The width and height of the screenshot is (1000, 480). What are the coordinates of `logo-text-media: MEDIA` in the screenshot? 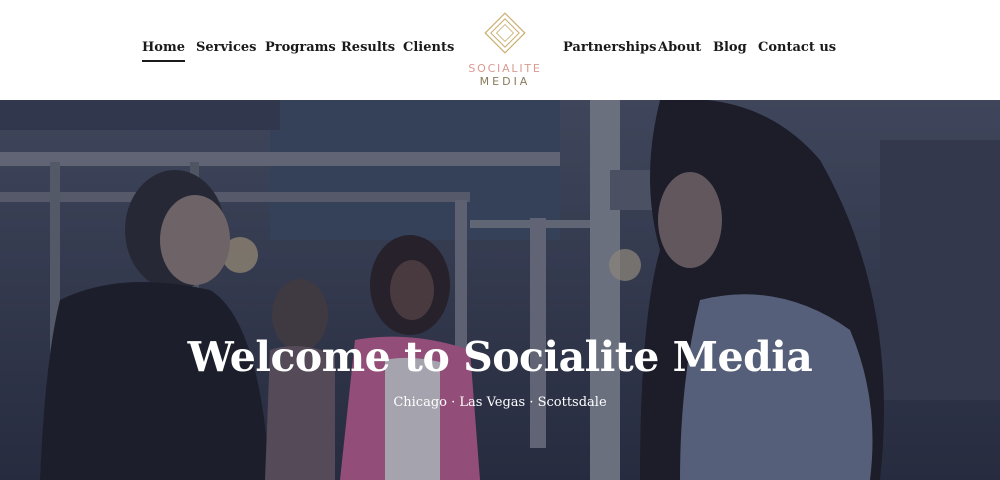 It's located at (505, 81).